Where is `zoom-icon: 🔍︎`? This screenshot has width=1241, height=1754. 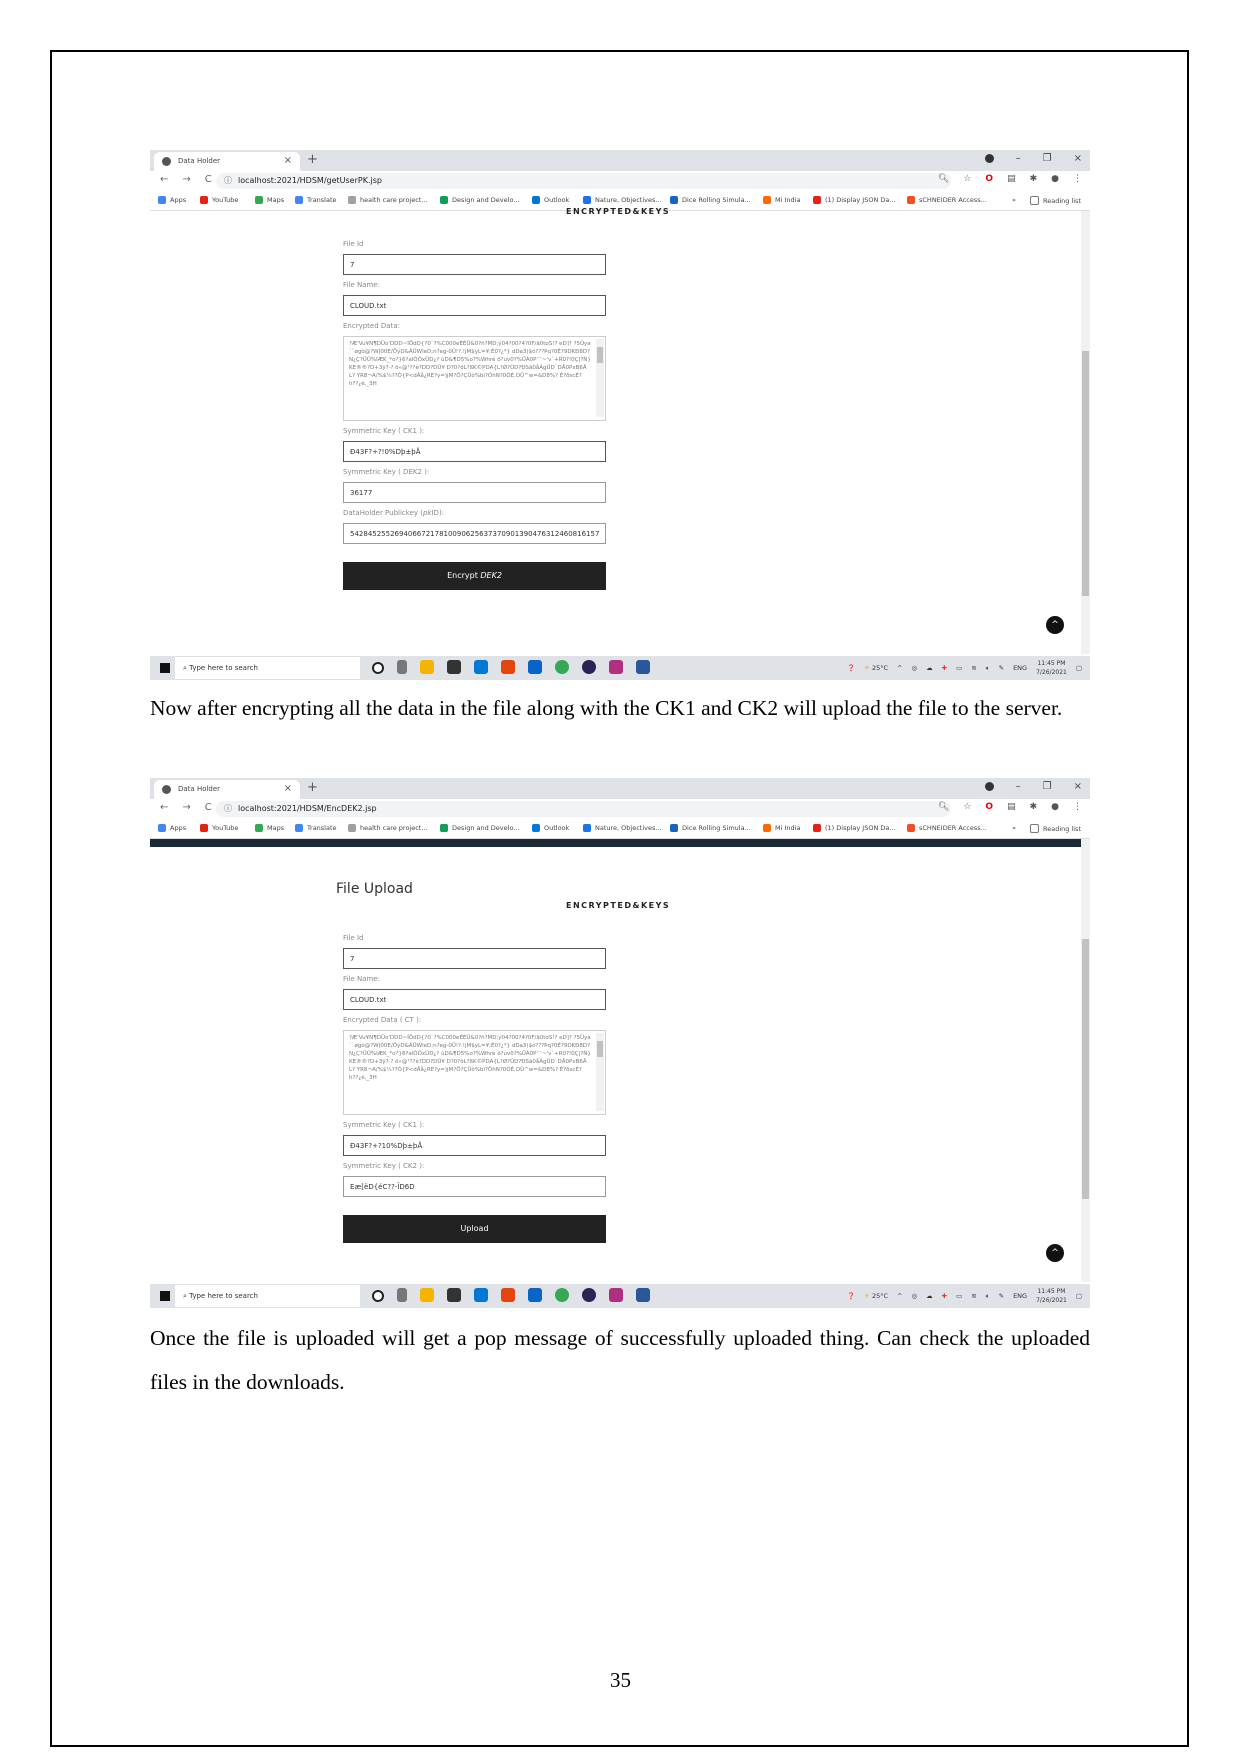
zoom-icon: 🔍︎ is located at coordinates (943, 807).